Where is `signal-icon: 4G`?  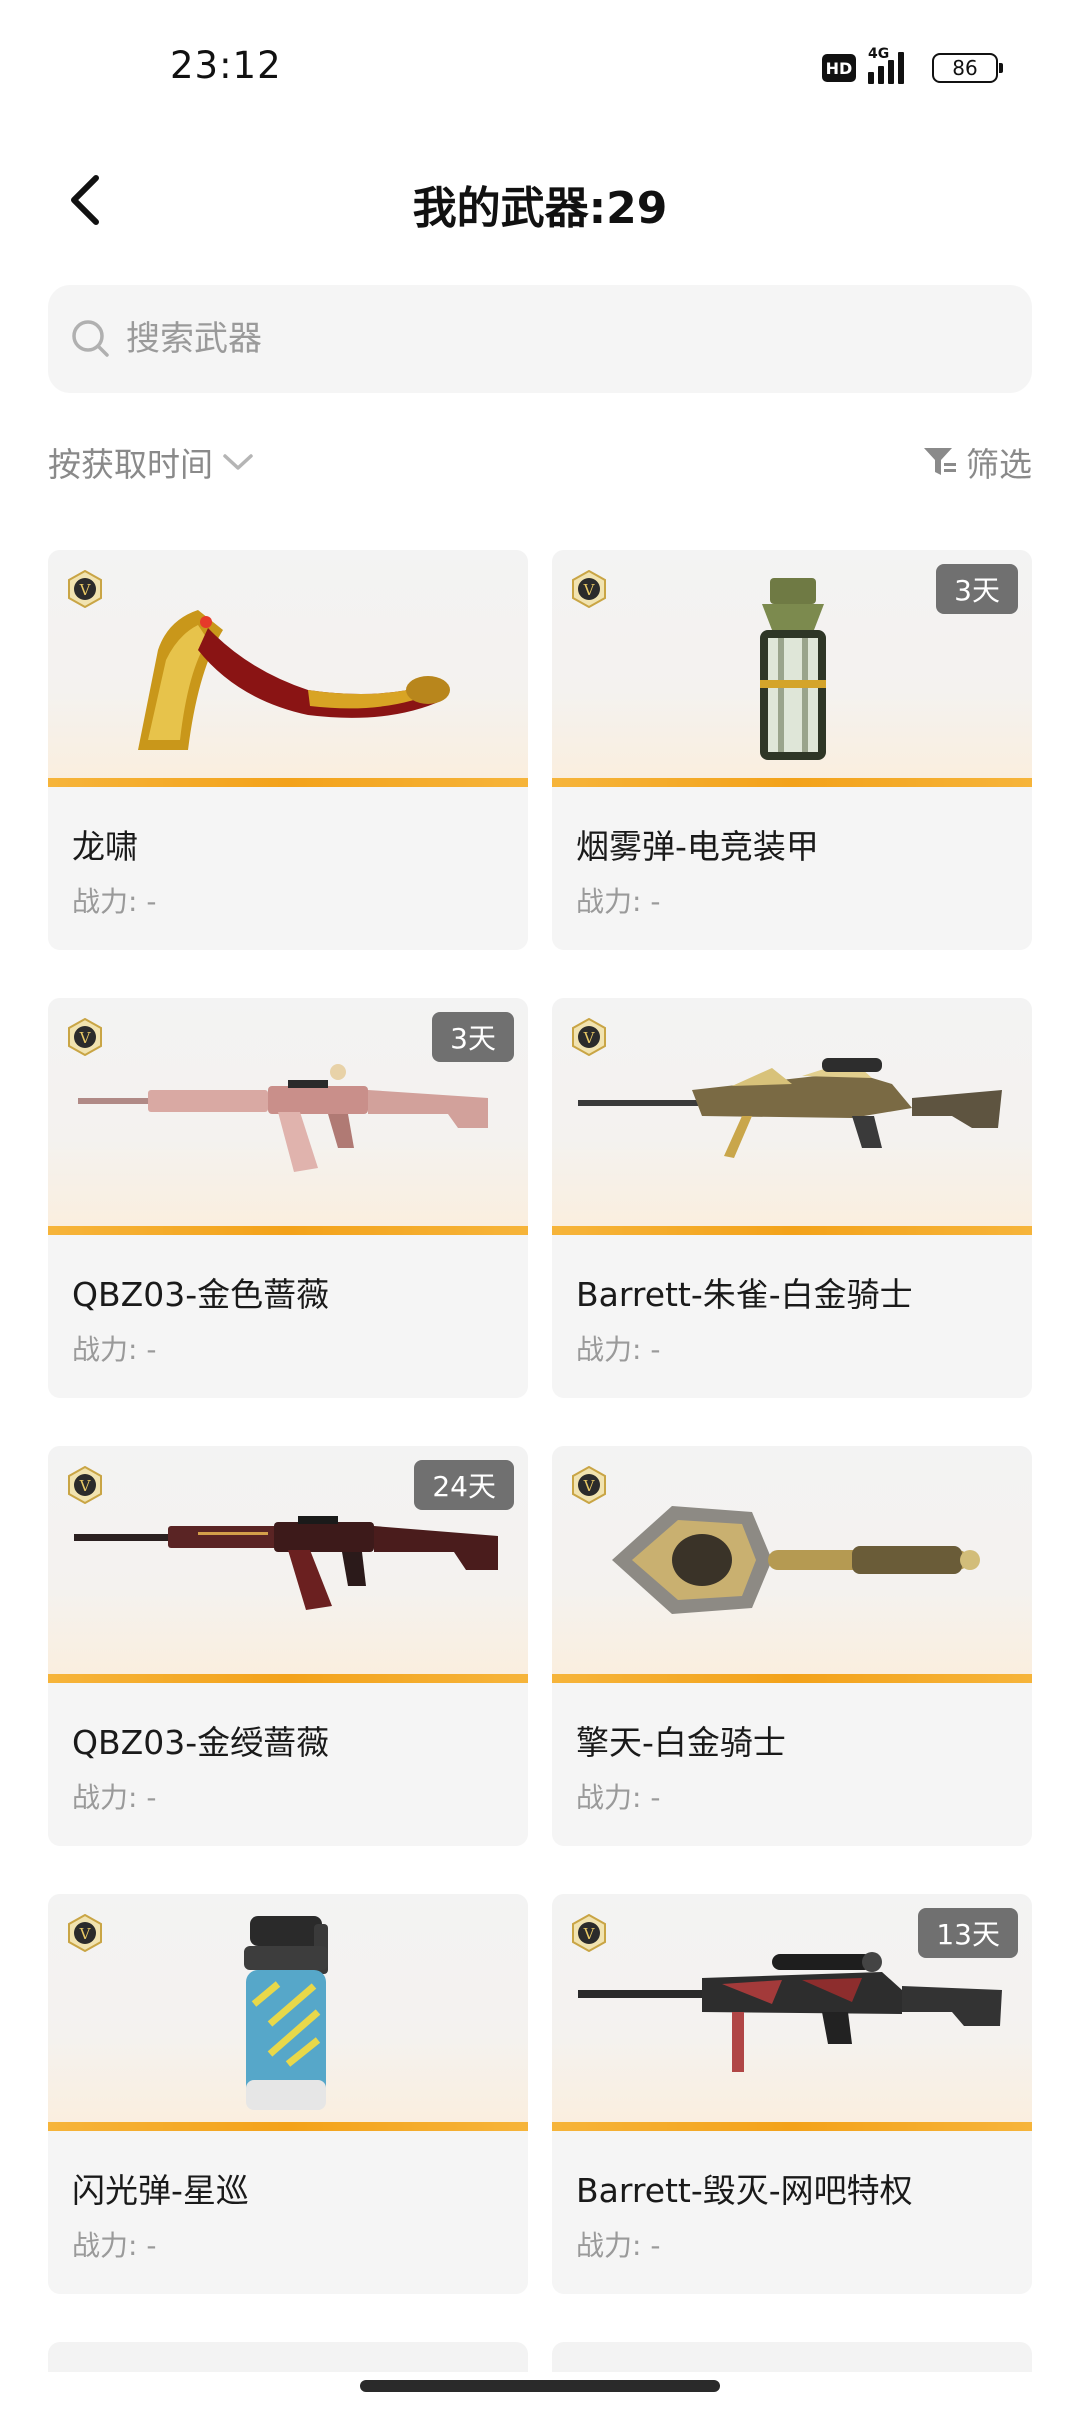
signal-icon: 4G is located at coordinates (894, 65).